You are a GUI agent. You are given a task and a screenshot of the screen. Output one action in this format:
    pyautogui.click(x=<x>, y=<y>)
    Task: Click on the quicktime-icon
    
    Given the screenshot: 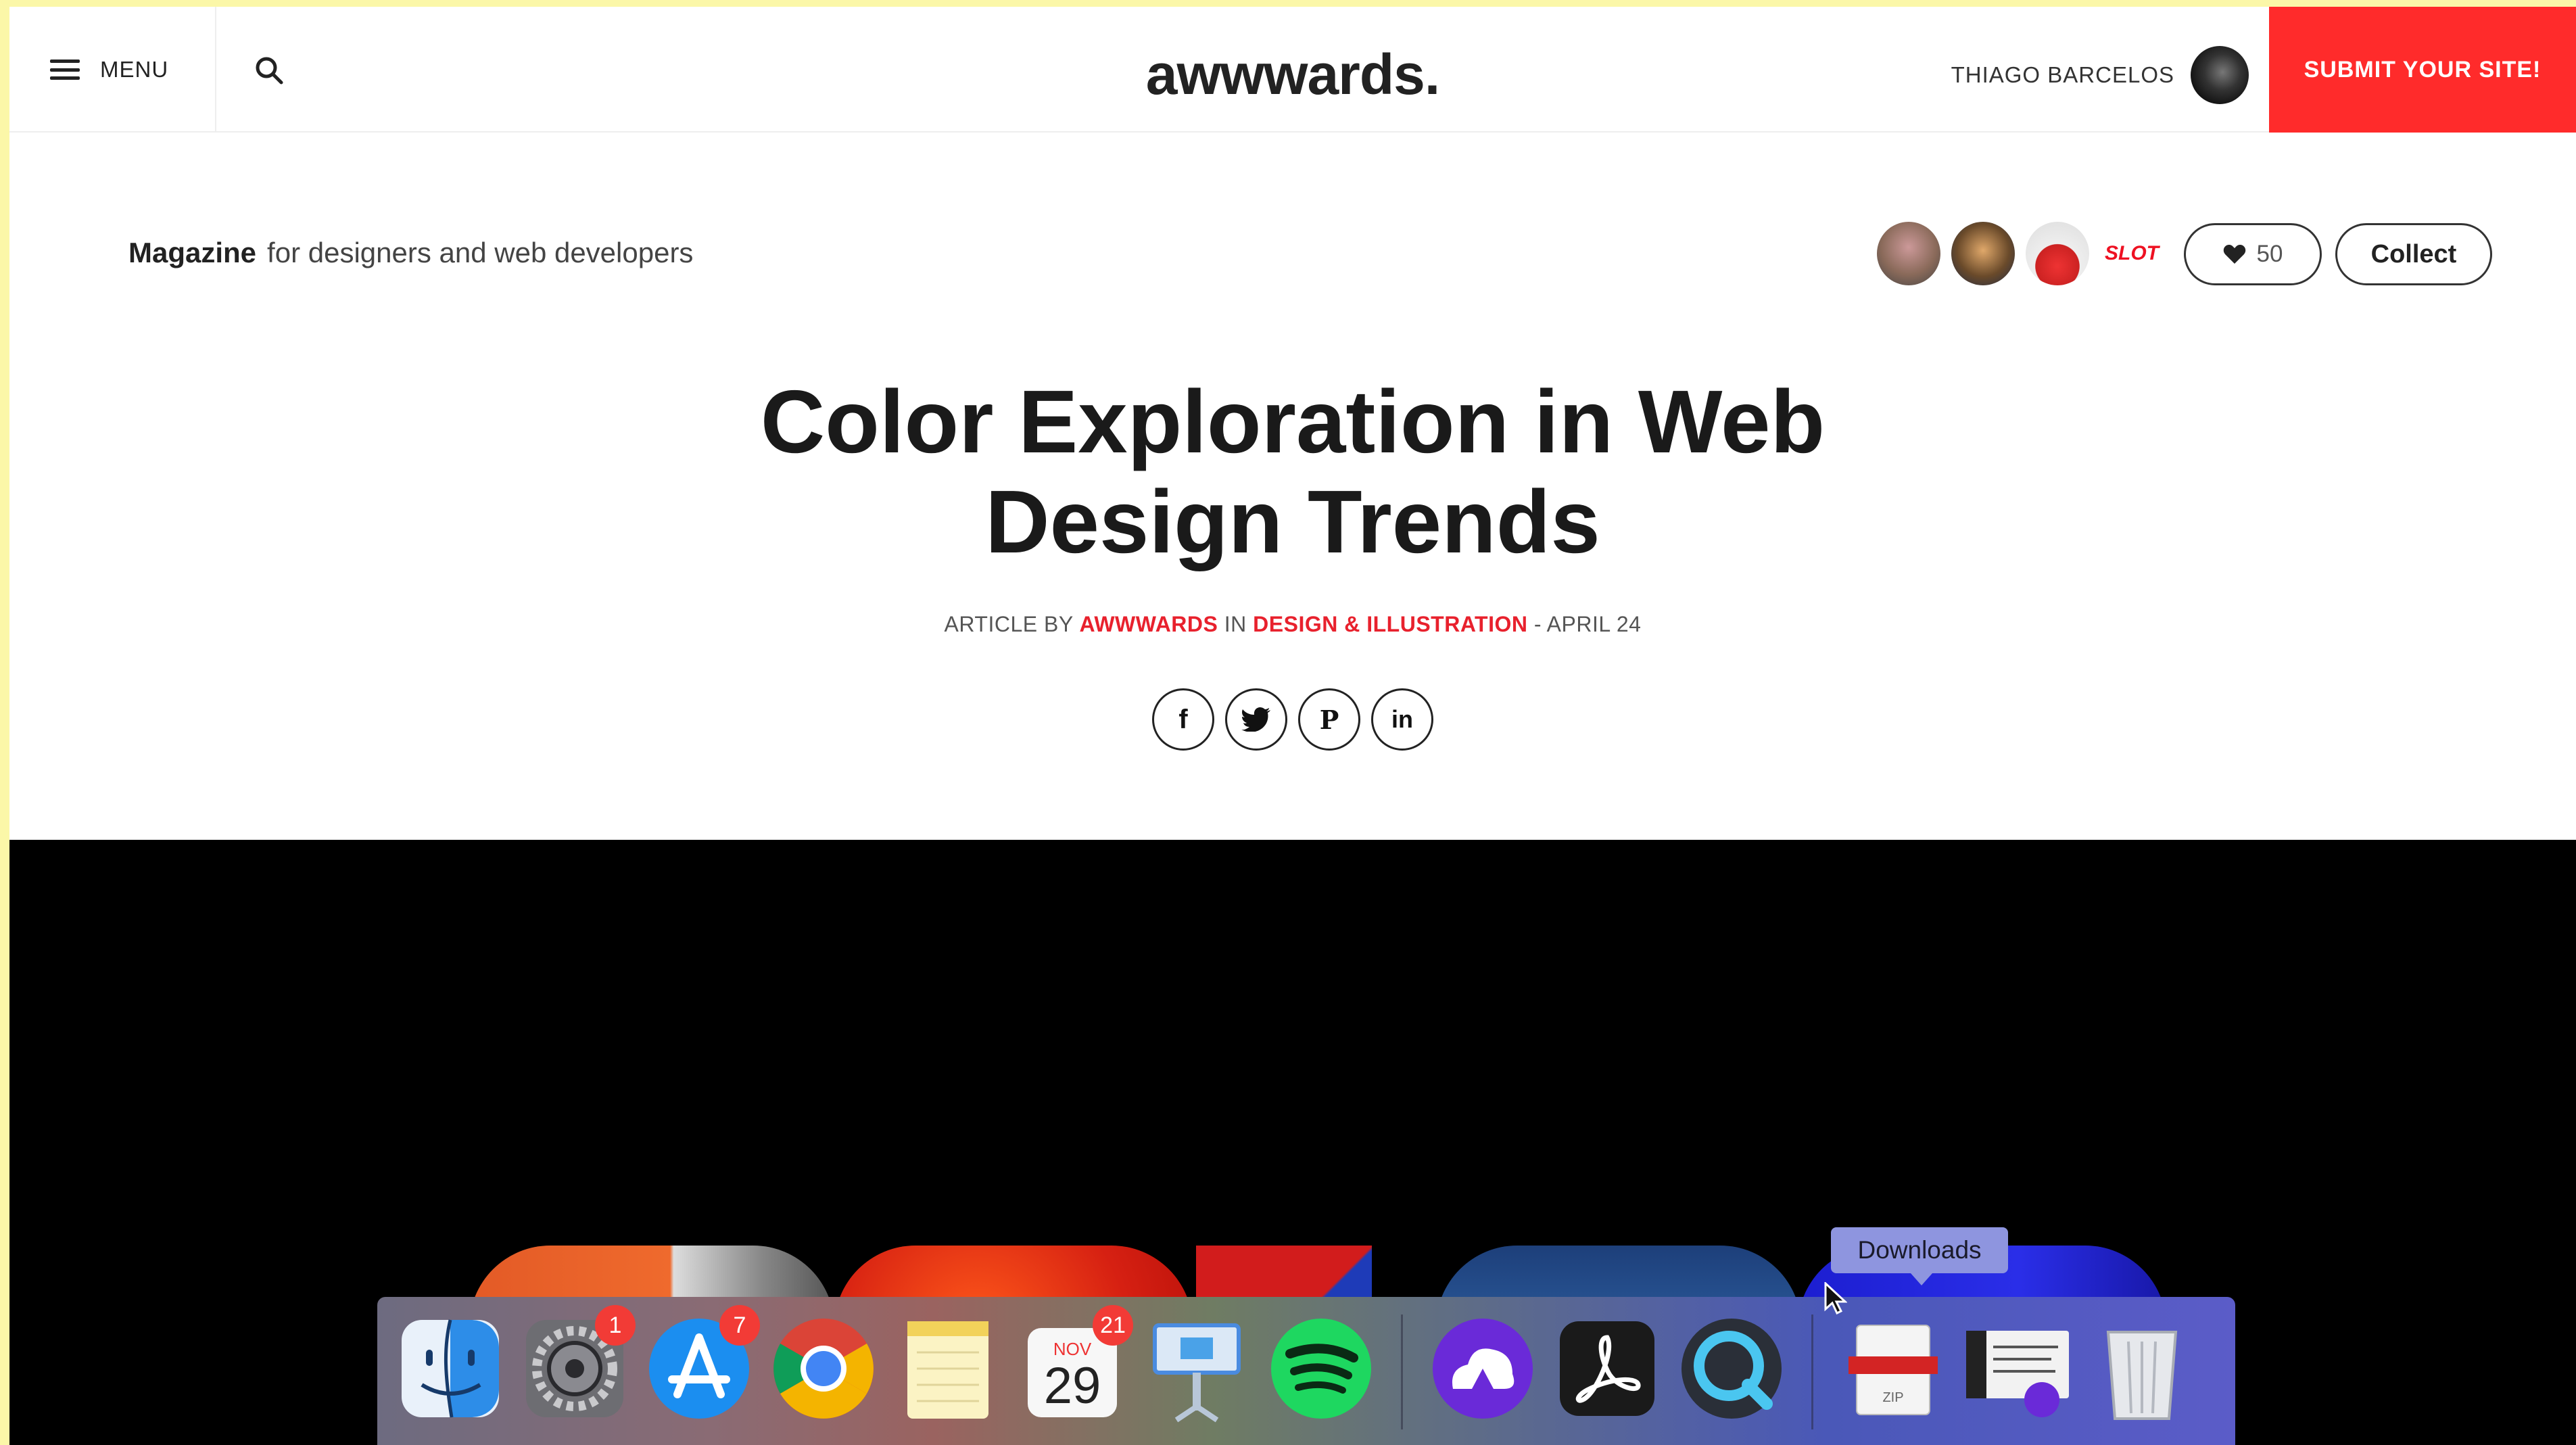 What is the action you would take?
    pyautogui.click(x=1731, y=1369)
    